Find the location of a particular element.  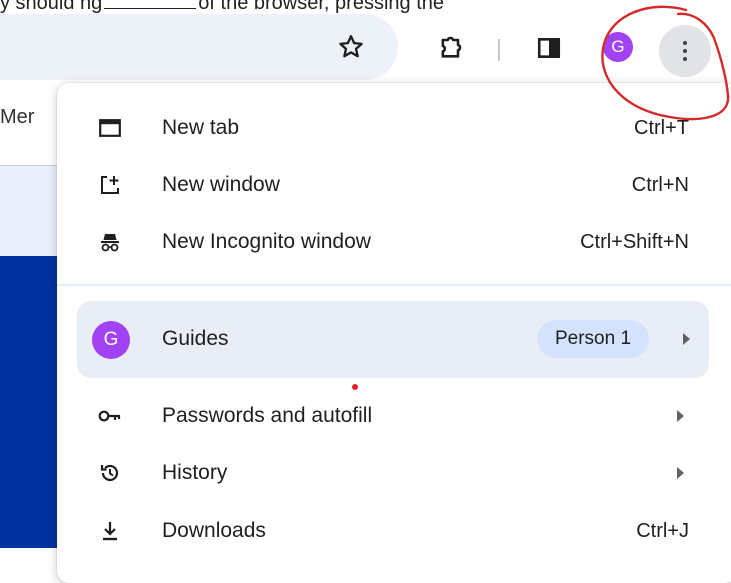

profile-avatar-button: G is located at coordinates (618, 47).